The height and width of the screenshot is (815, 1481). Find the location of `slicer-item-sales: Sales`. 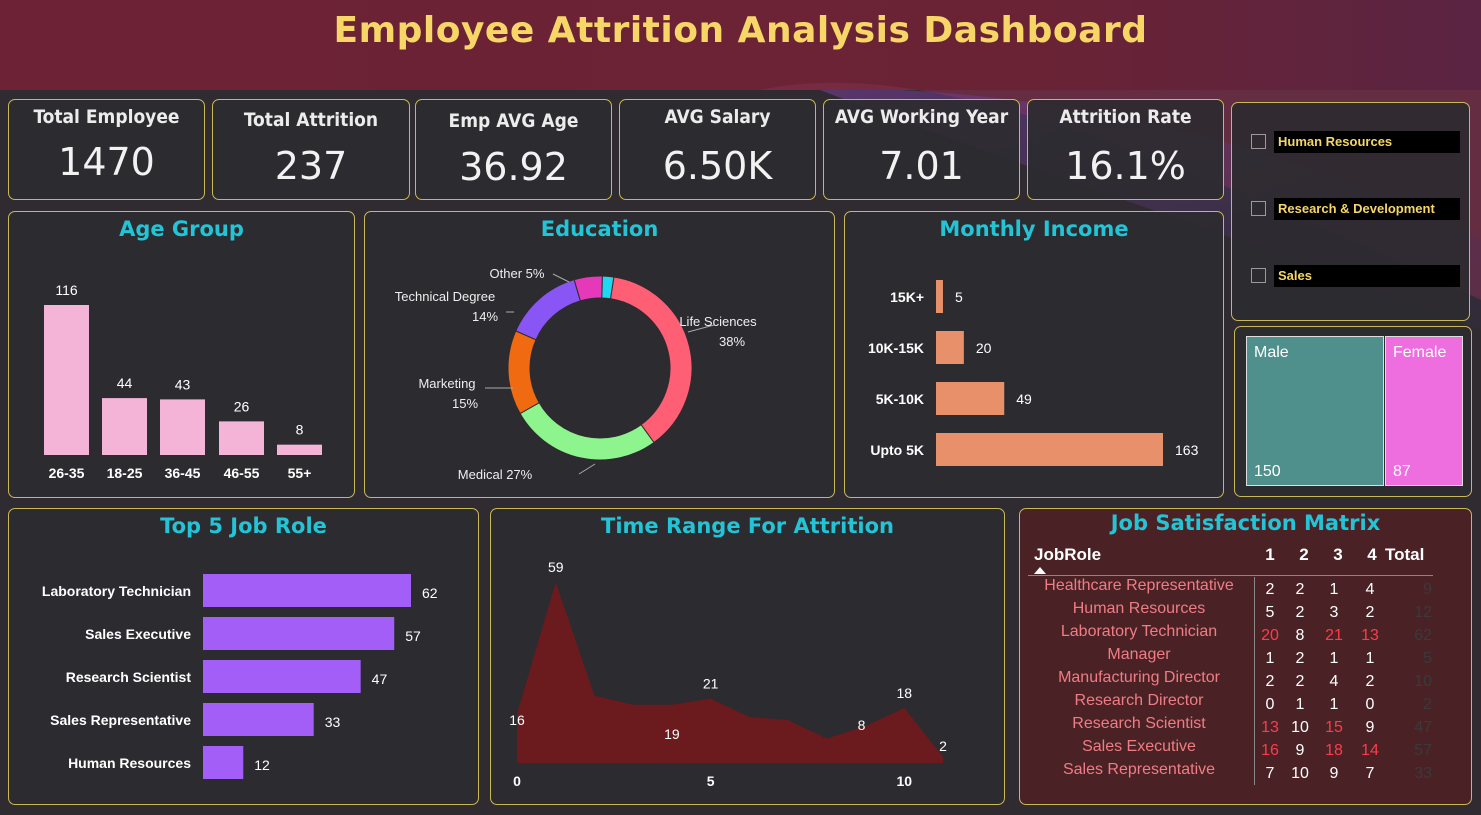

slicer-item-sales: Sales is located at coordinates (1355, 276).